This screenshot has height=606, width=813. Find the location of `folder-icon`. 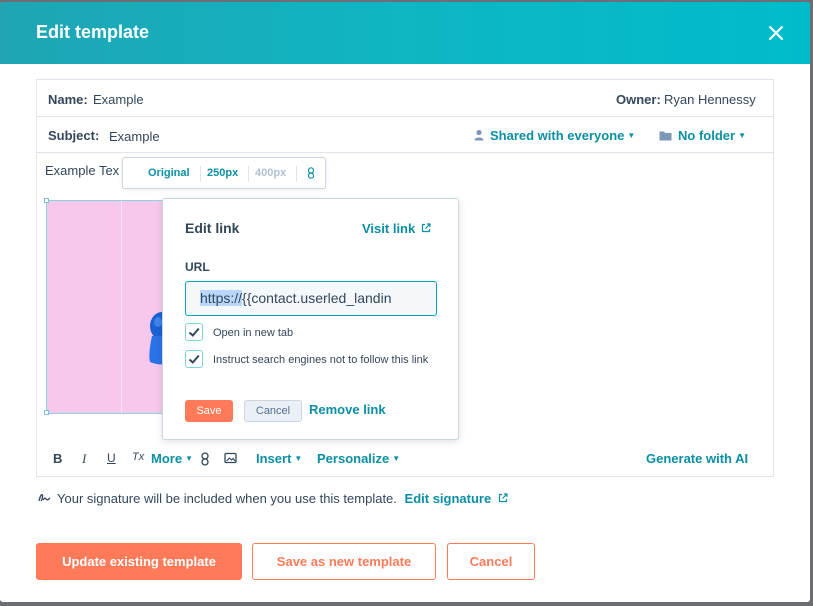

folder-icon is located at coordinates (665, 136).